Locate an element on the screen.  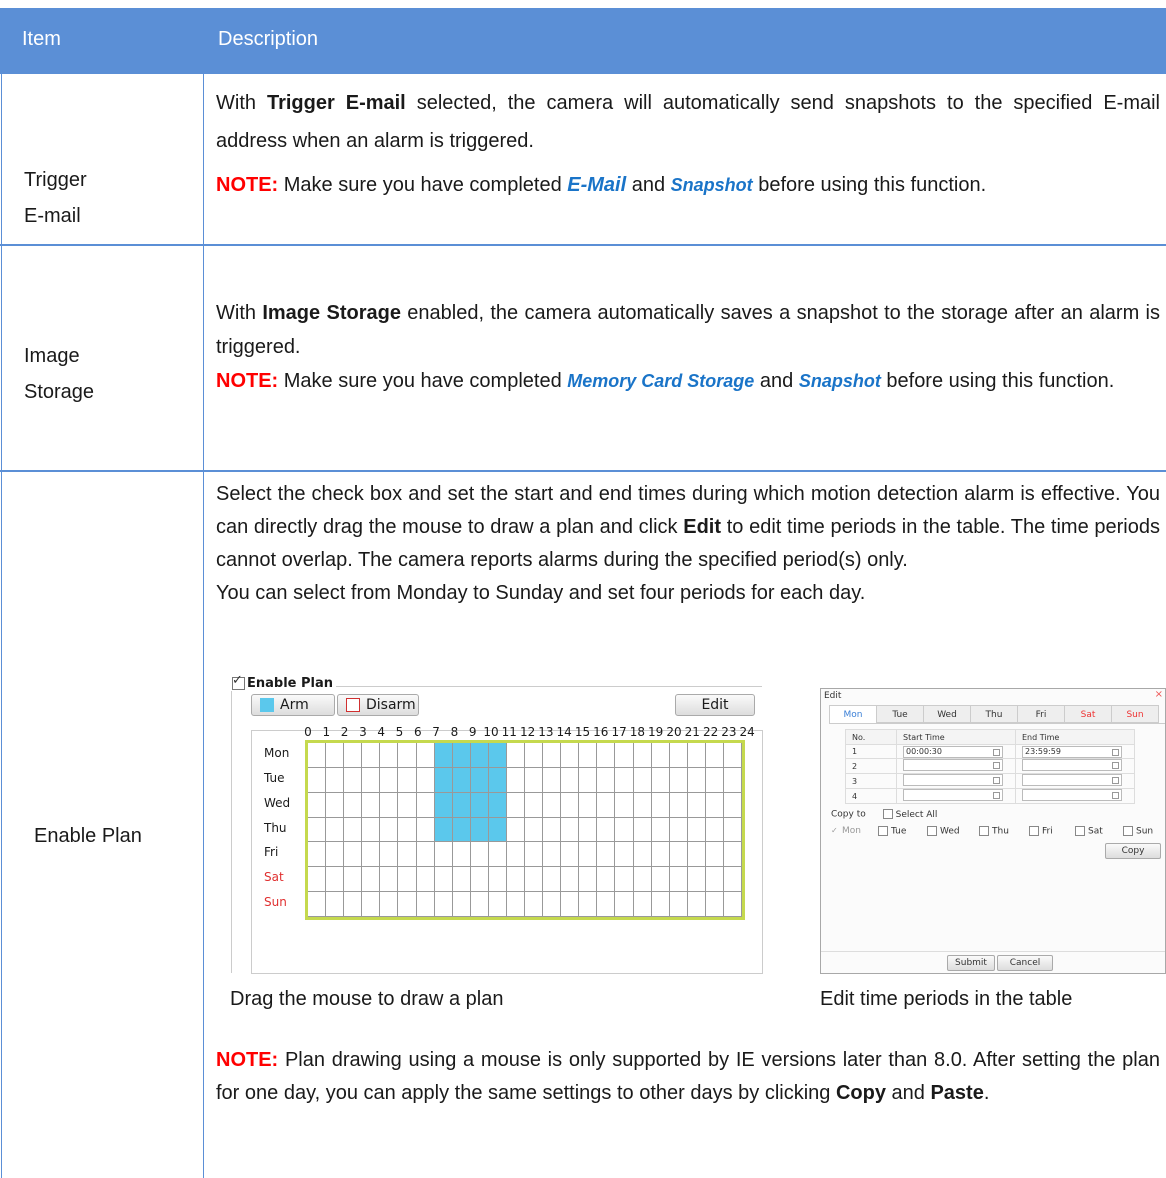
start-time-input is located at coordinates (953, 765).